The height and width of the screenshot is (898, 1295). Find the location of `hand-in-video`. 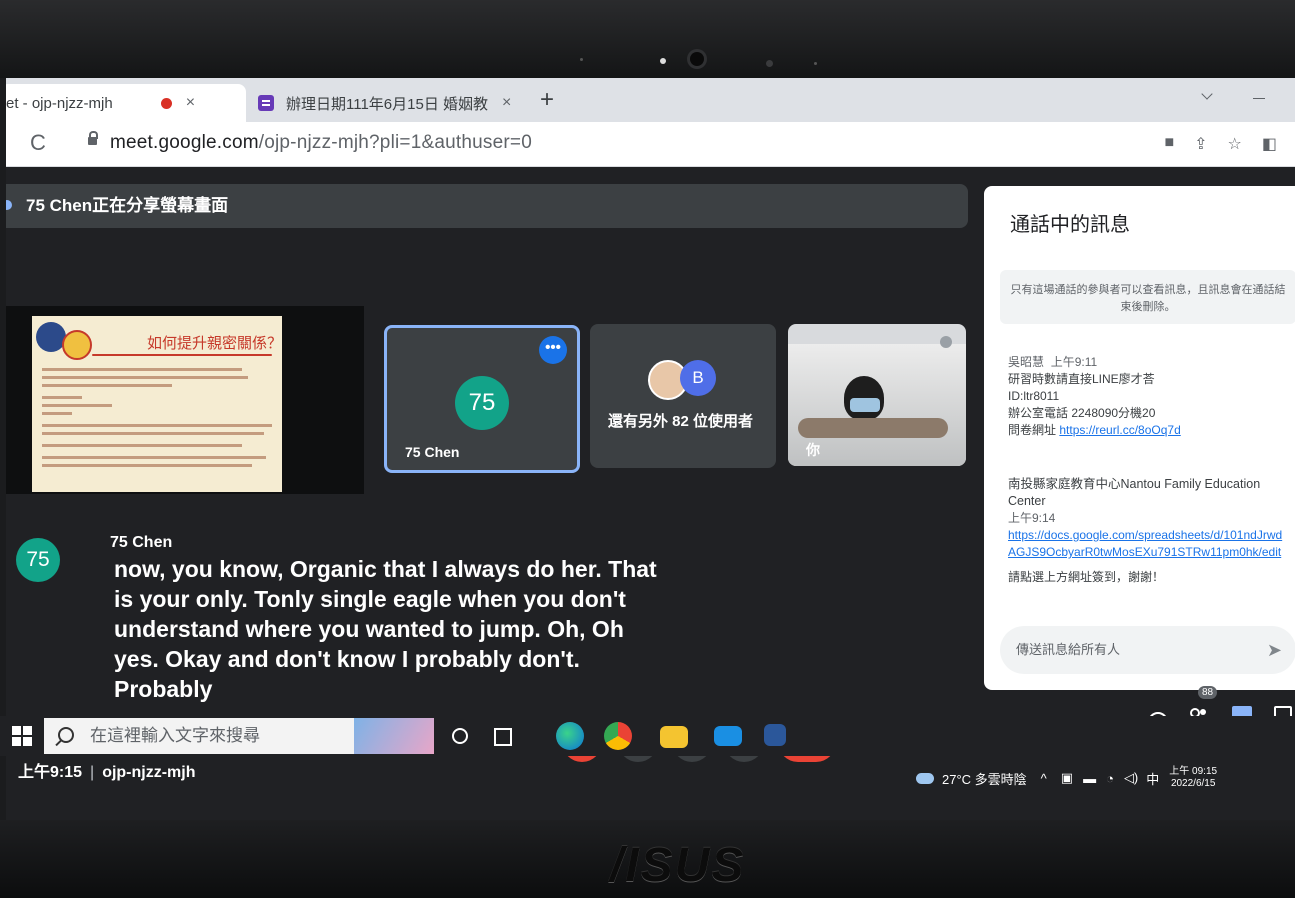

hand-in-video is located at coordinates (873, 428).